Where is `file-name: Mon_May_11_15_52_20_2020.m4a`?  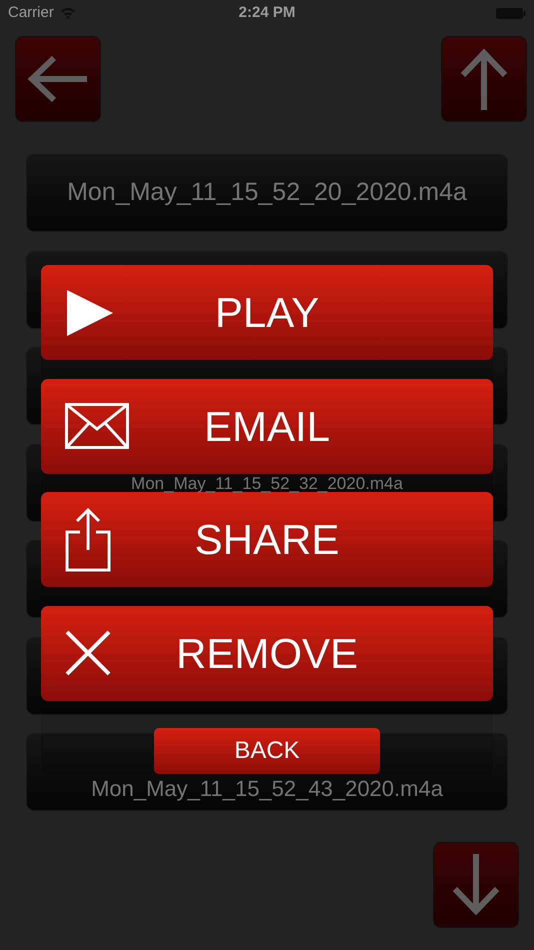 file-name: Mon_May_11_15_52_20_2020.m4a is located at coordinates (267, 192).